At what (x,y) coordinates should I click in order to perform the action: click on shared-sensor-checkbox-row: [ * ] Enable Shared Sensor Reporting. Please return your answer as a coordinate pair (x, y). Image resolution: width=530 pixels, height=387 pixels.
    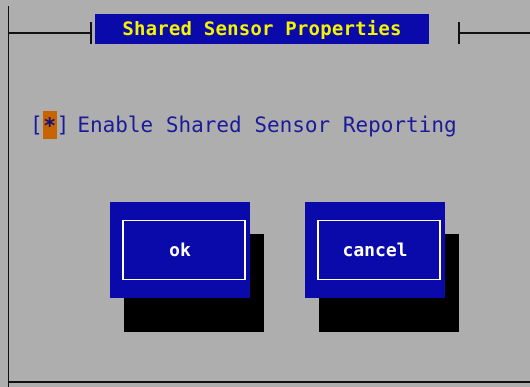
    Looking at the image, I should click on (243, 125).